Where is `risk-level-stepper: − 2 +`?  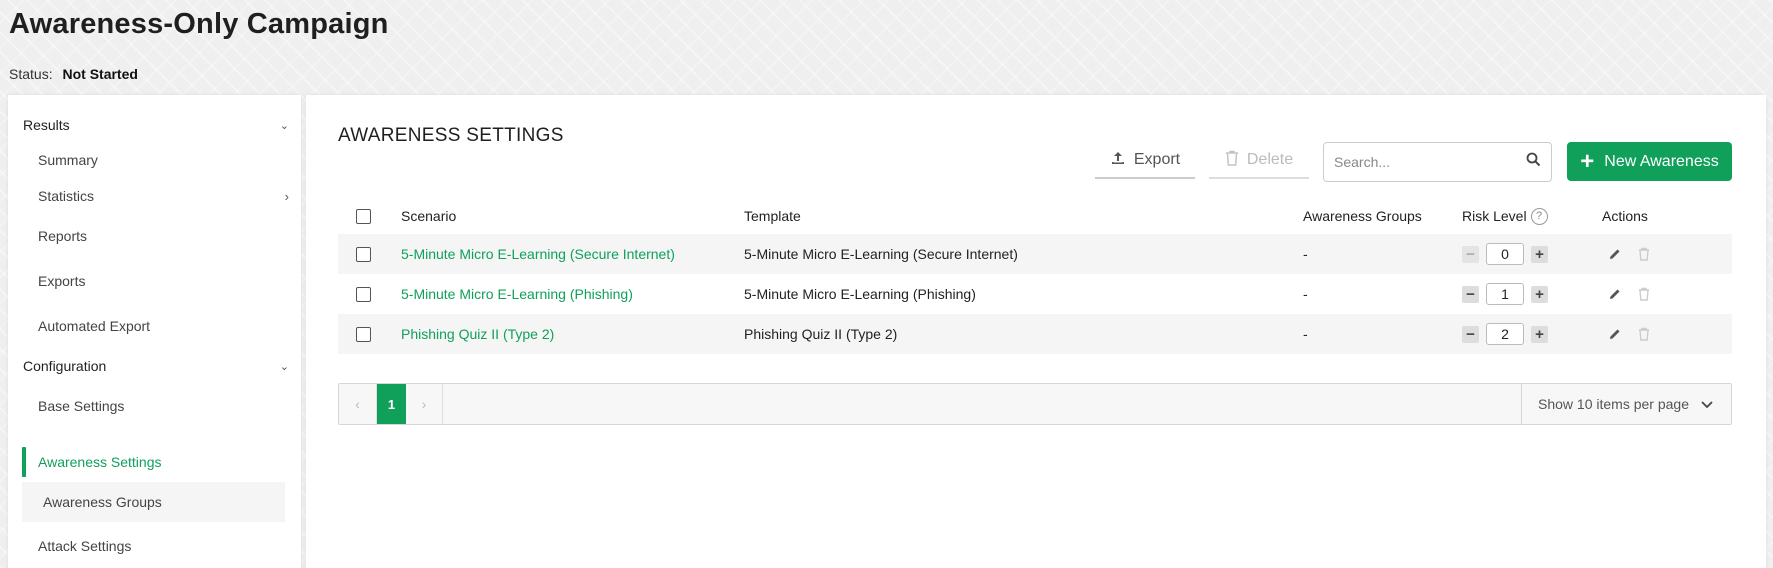 risk-level-stepper: − 2 + is located at coordinates (1505, 334).